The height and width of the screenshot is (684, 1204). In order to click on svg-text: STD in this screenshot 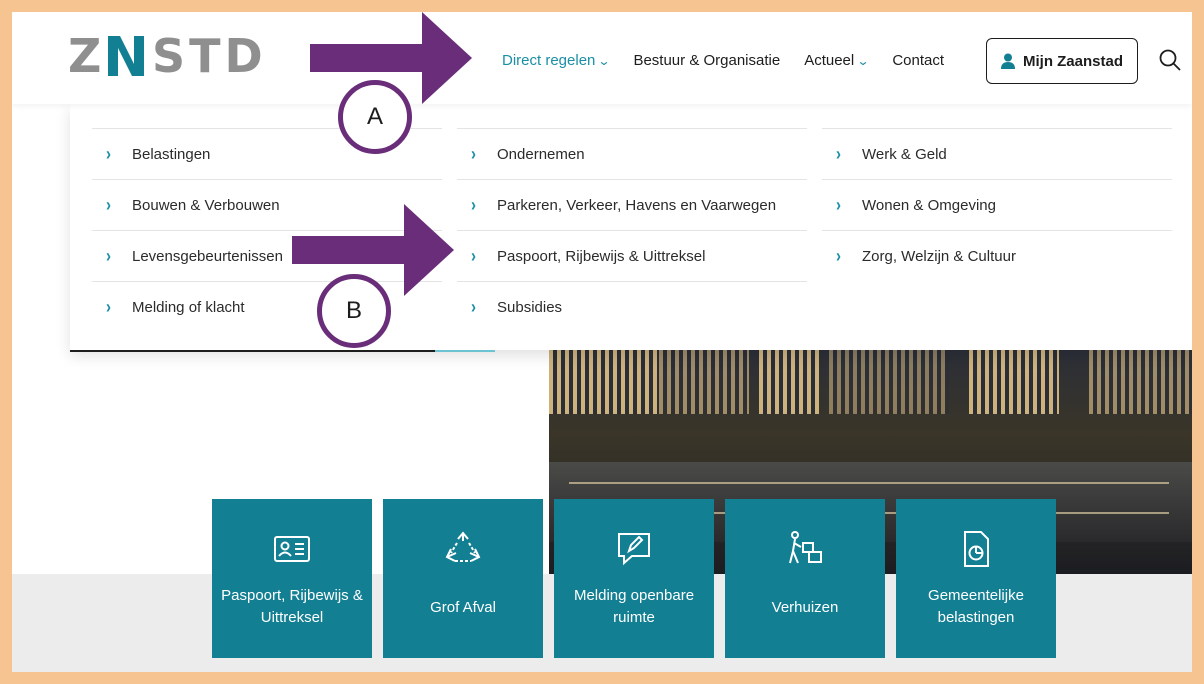, I will do `click(209, 56)`.